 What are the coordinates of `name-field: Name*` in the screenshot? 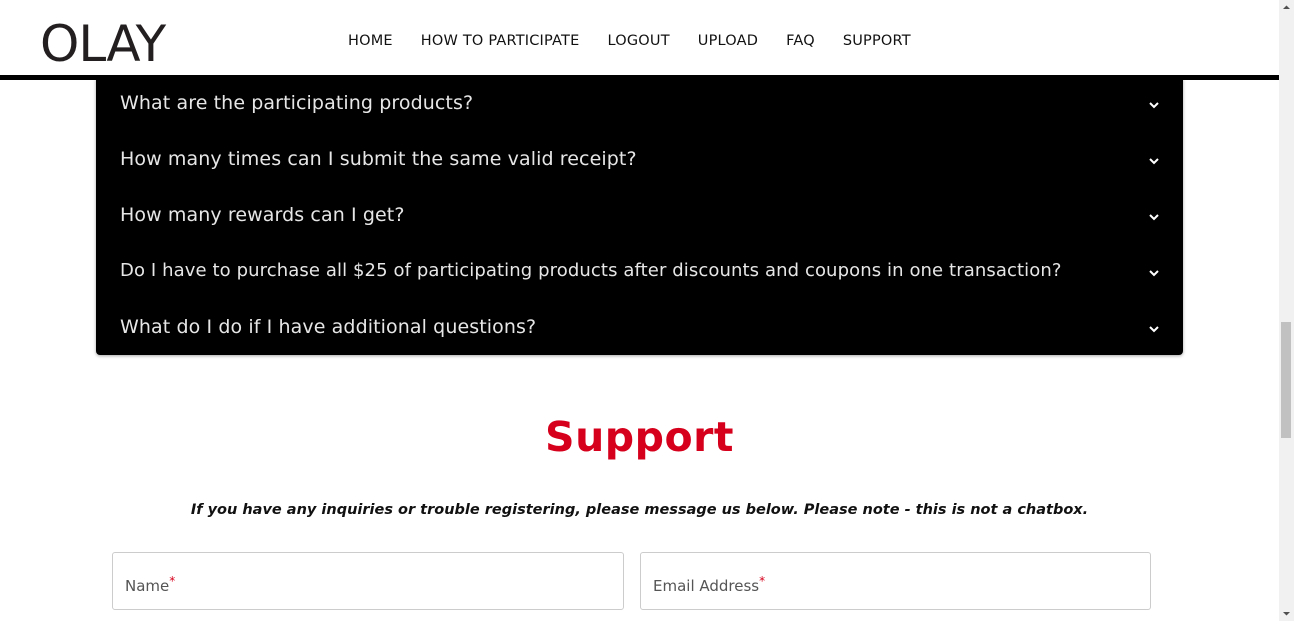 It's located at (368, 581).